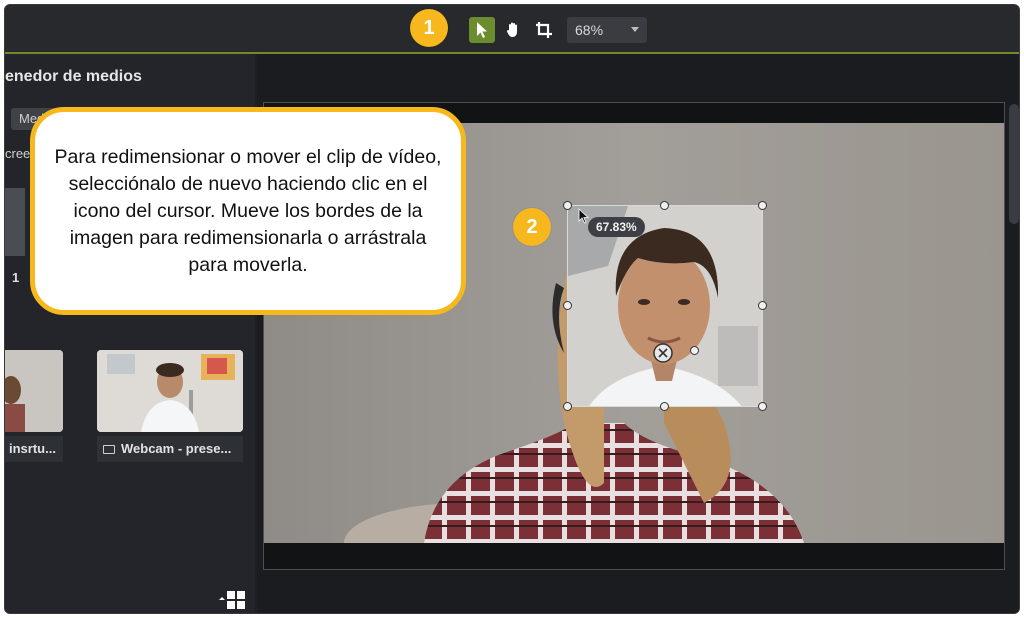 This screenshot has height=618, width=1024. I want to click on crop-icon, so click(544, 30).